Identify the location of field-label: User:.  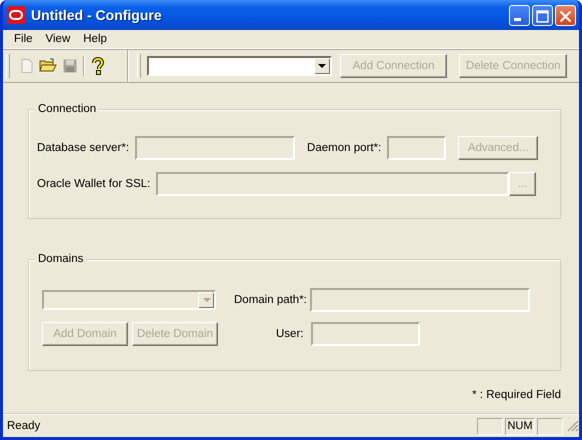
(290, 334).